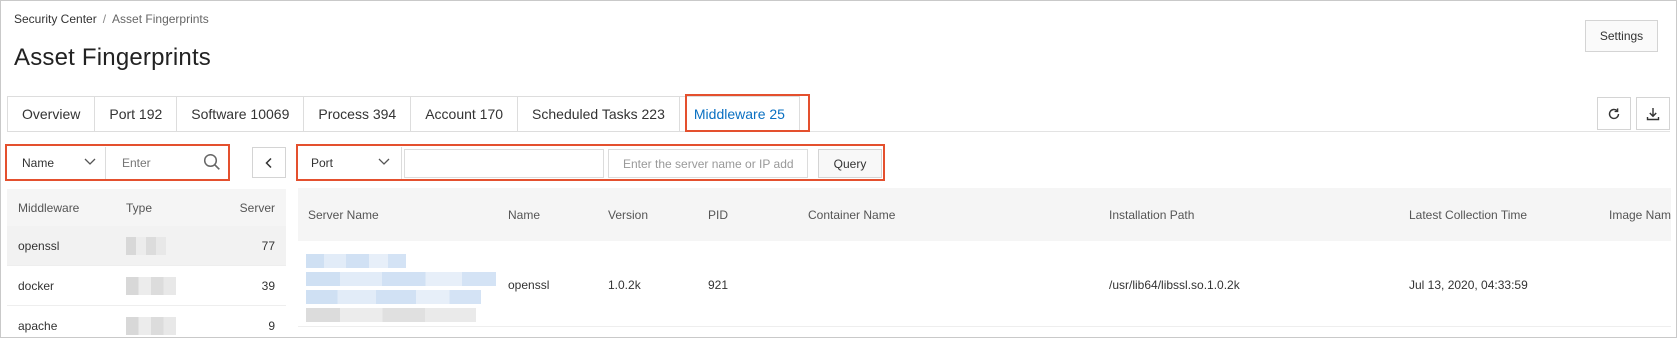 The height and width of the screenshot is (338, 1677). What do you see at coordinates (136, 114) in the screenshot?
I see `tab-port: Port 192` at bounding box center [136, 114].